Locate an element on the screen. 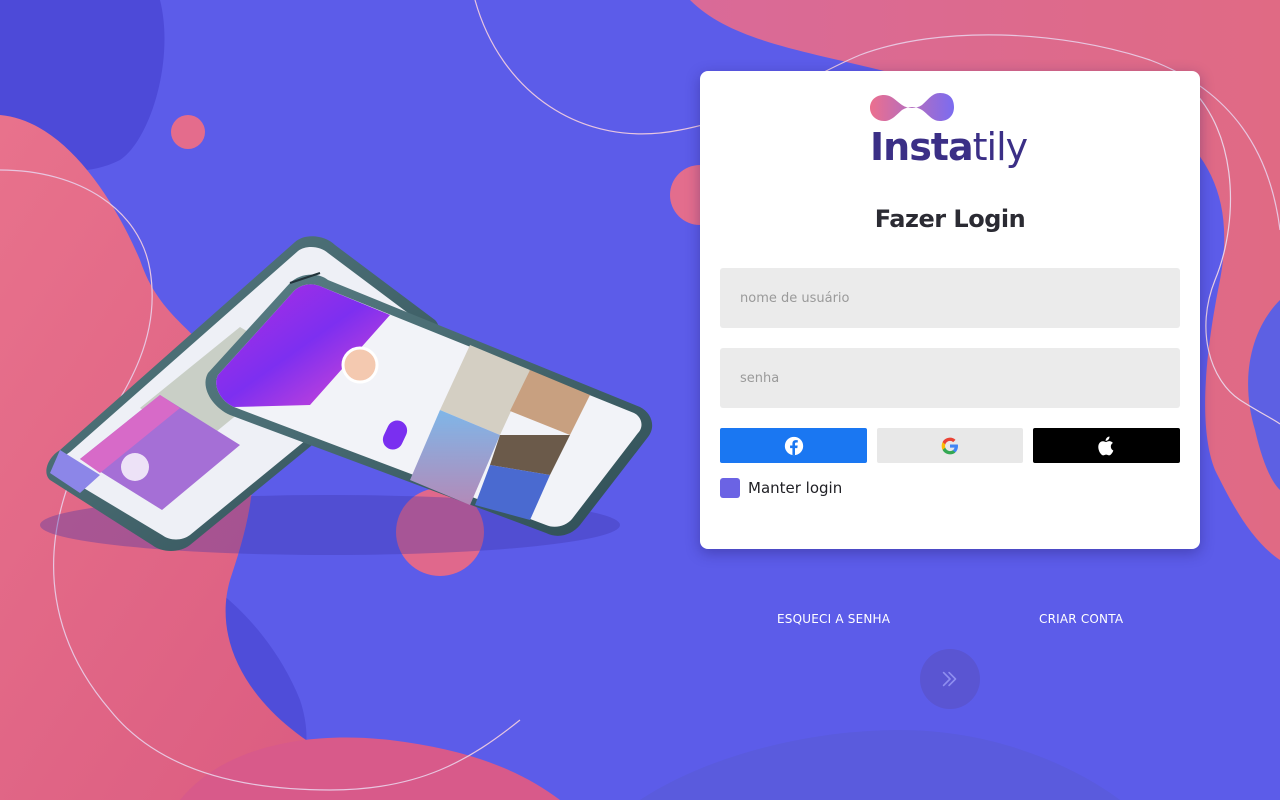  brand-logo: Instatily is located at coordinates (950, 131).